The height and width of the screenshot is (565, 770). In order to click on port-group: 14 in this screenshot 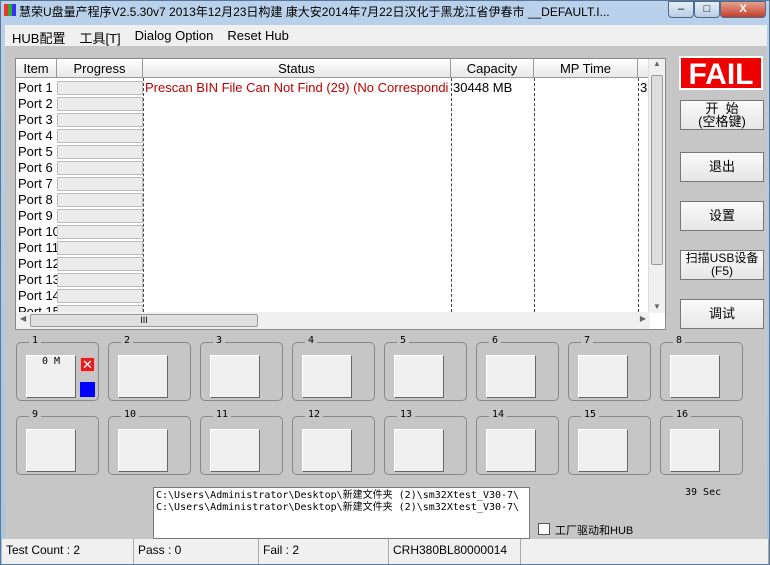, I will do `click(517, 442)`.